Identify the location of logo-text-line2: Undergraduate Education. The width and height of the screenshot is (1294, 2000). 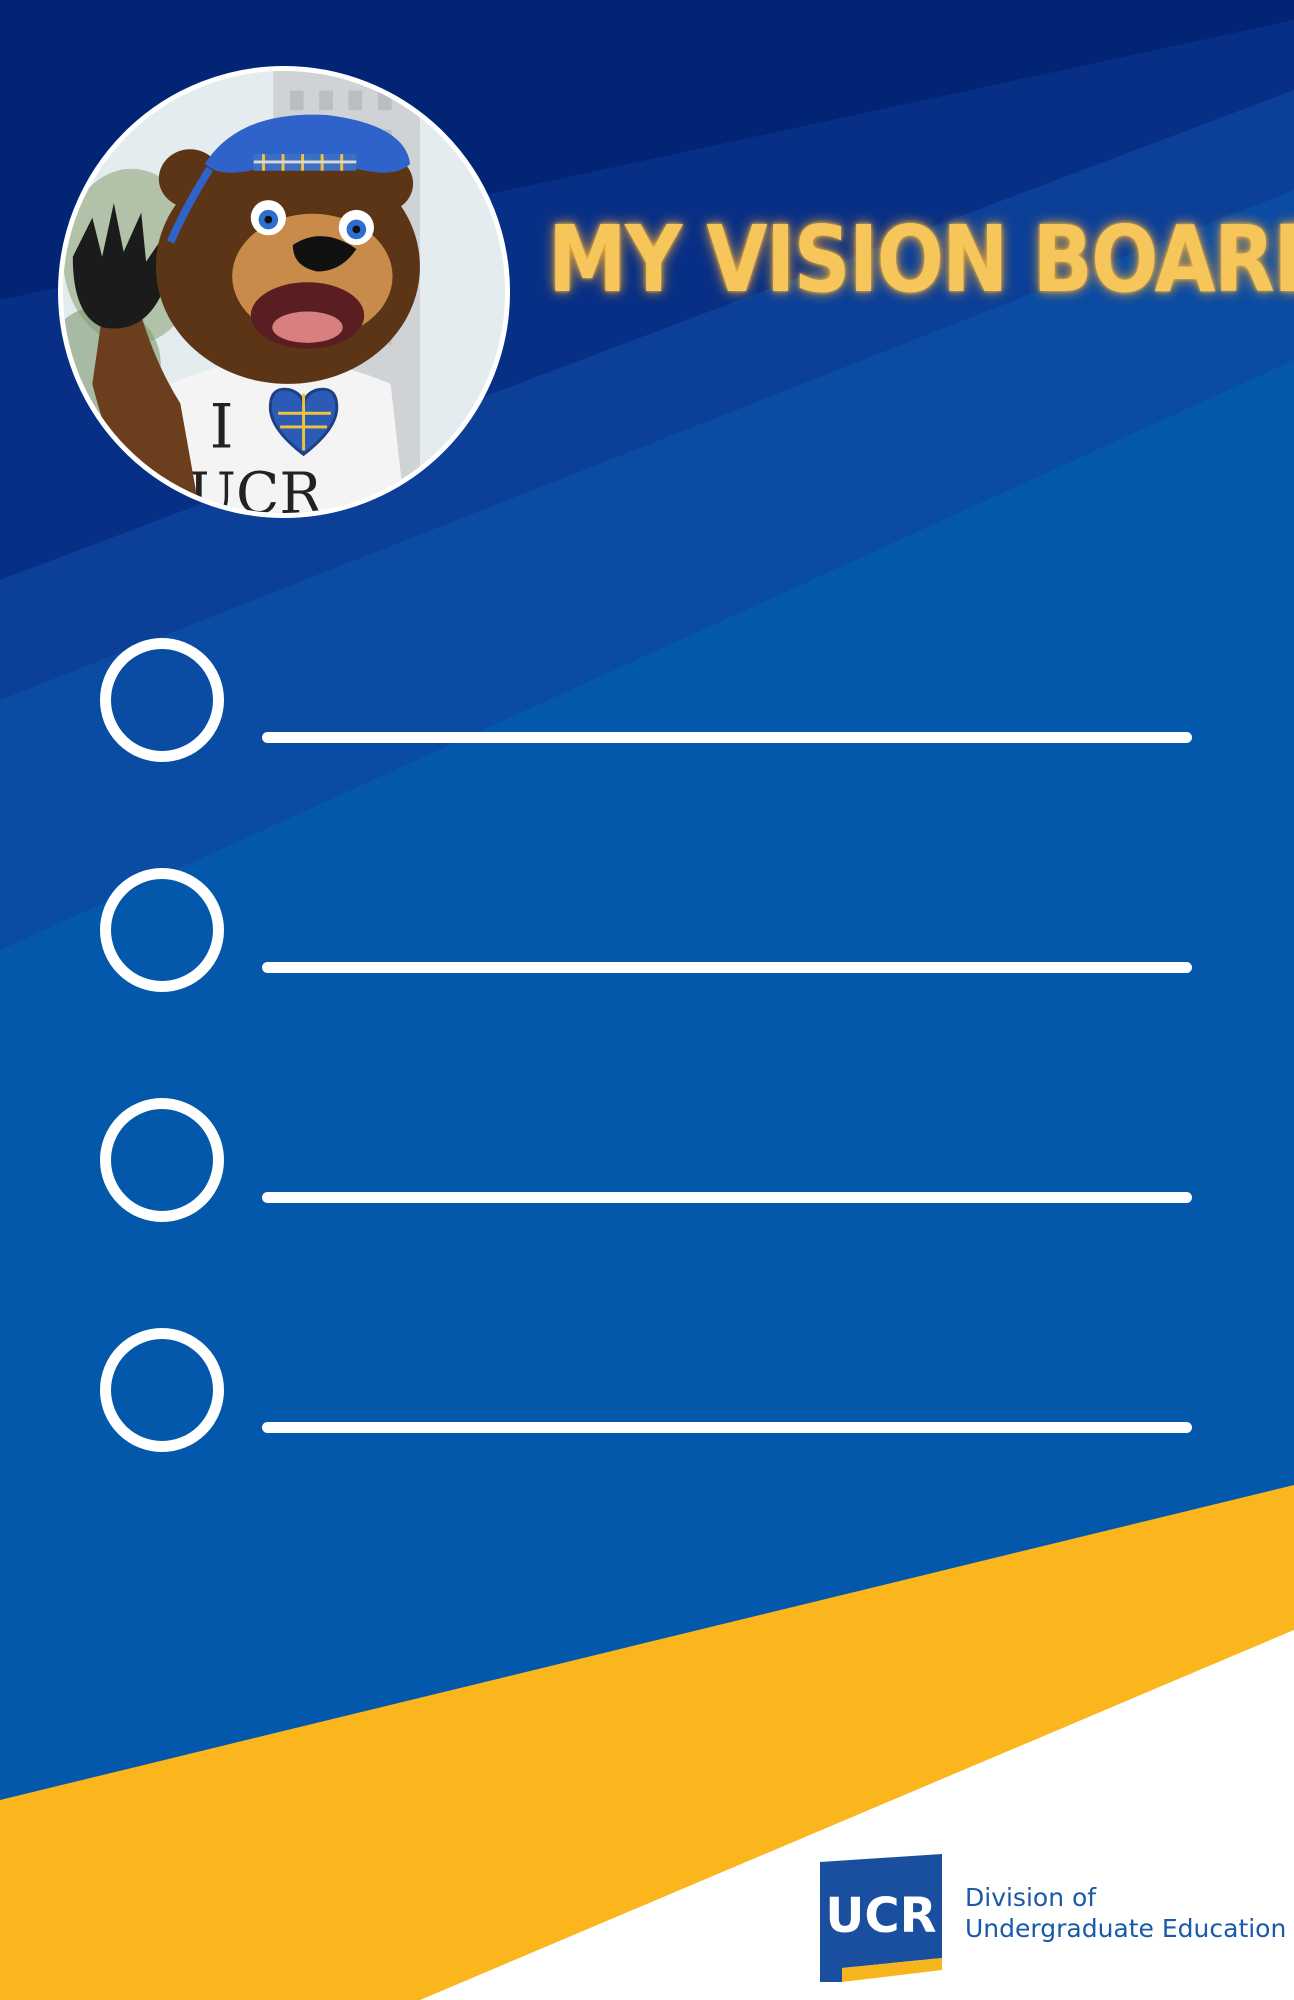
(1126, 1928).